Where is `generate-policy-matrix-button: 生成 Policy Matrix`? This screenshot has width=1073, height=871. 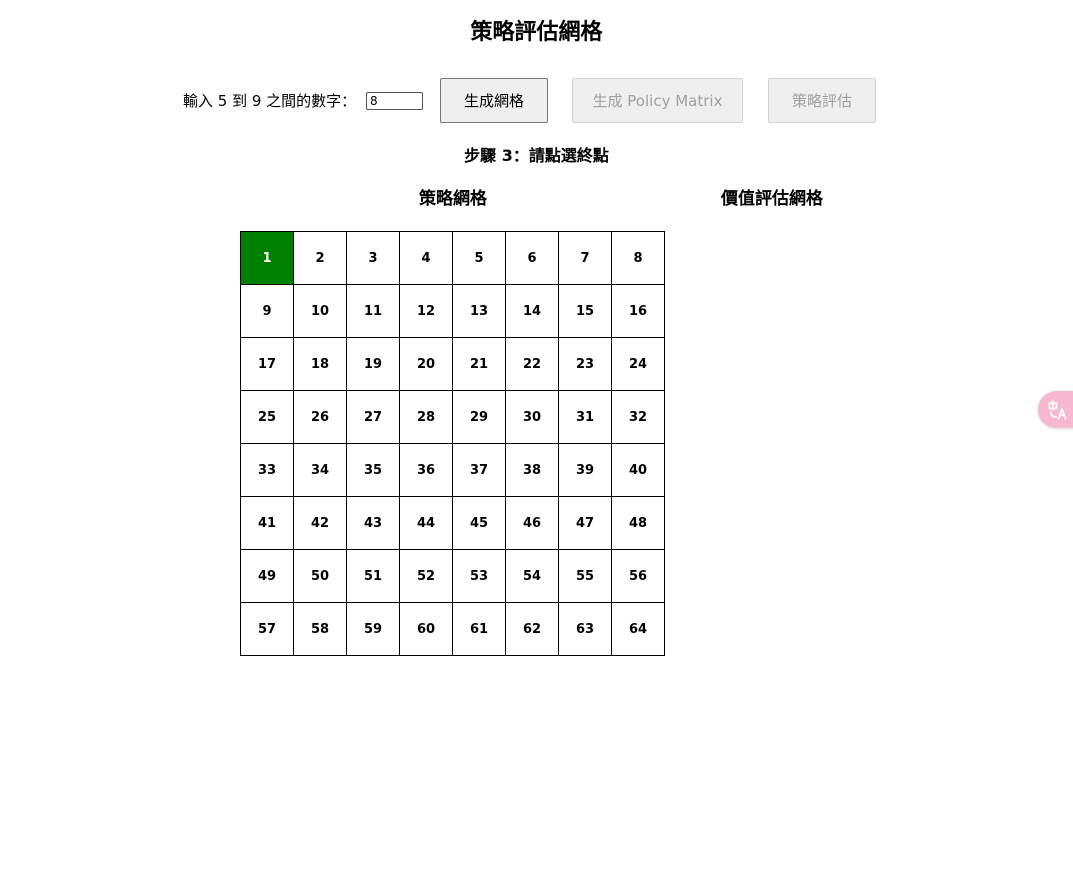
generate-policy-matrix-button: 生成 Policy Matrix is located at coordinates (657, 100).